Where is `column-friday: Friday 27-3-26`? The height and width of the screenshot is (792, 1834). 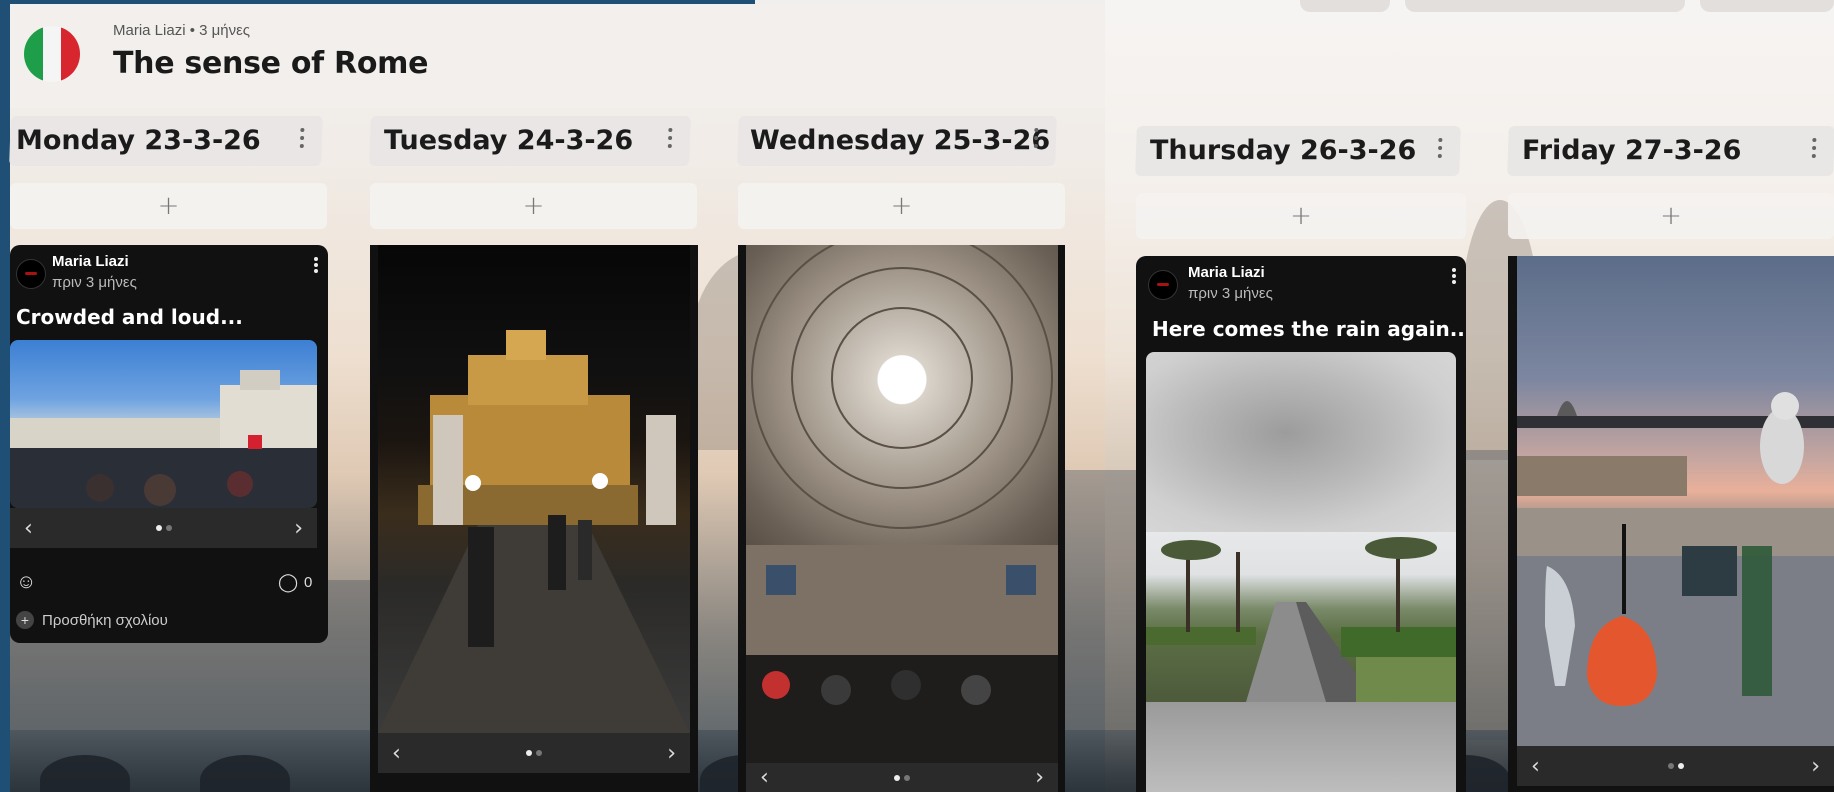 column-friday: Friday 27-3-26 is located at coordinates (1670, 151).